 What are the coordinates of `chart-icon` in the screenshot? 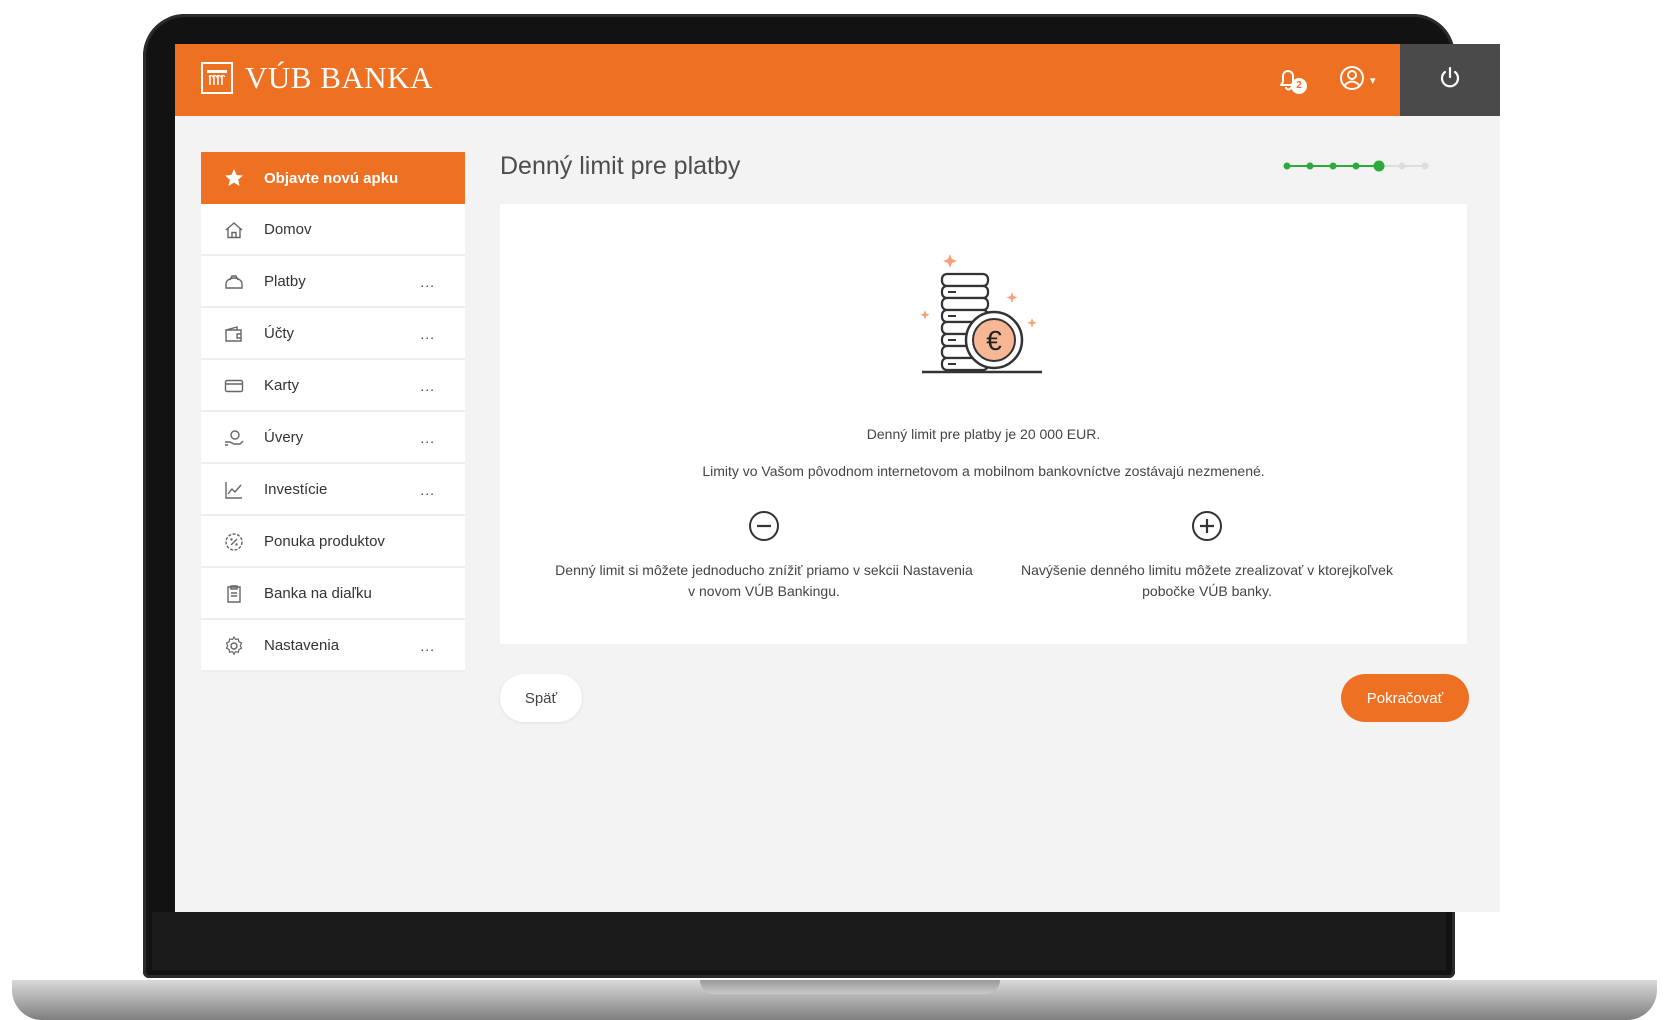 It's located at (234, 490).